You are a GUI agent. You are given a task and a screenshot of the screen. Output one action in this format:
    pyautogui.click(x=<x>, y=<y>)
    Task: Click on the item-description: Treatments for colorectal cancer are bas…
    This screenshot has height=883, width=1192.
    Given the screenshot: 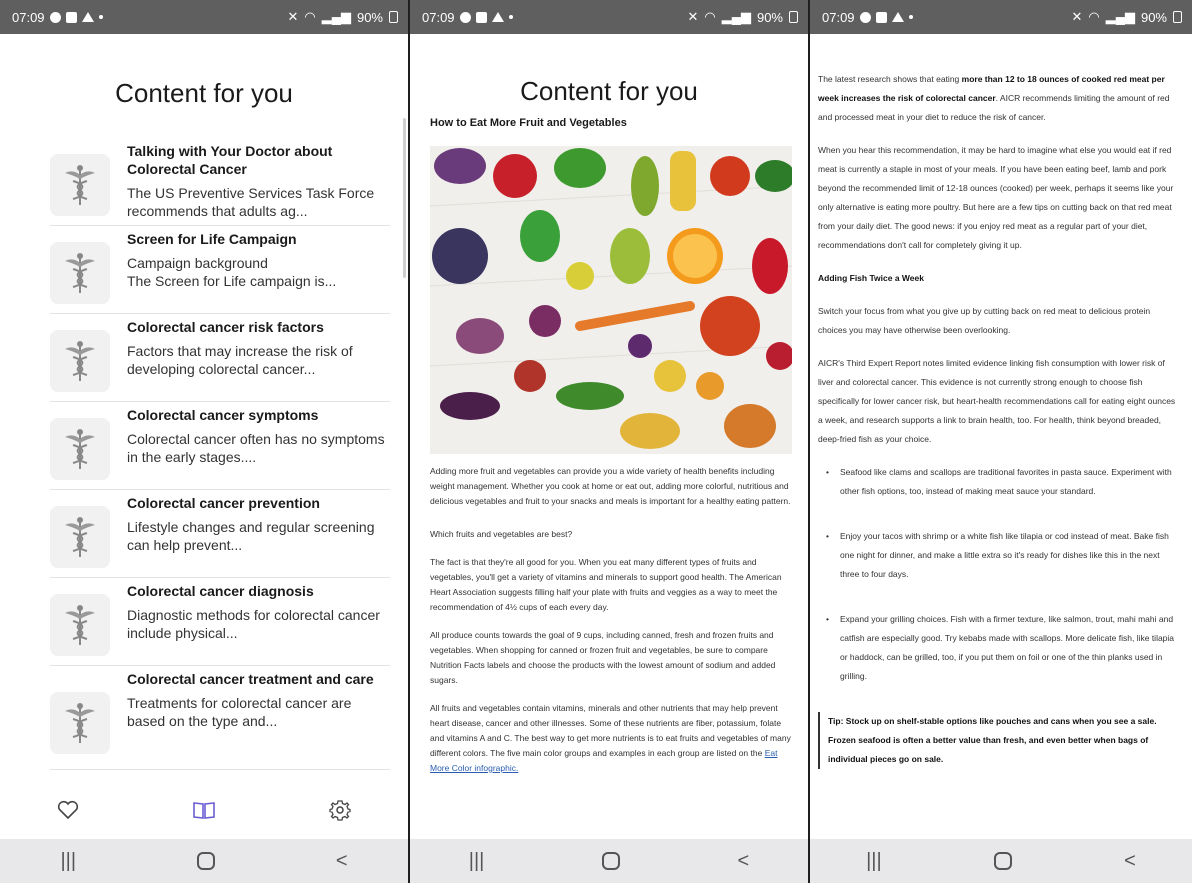 What is the action you would take?
    pyautogui.click(x=239, y=712)
    